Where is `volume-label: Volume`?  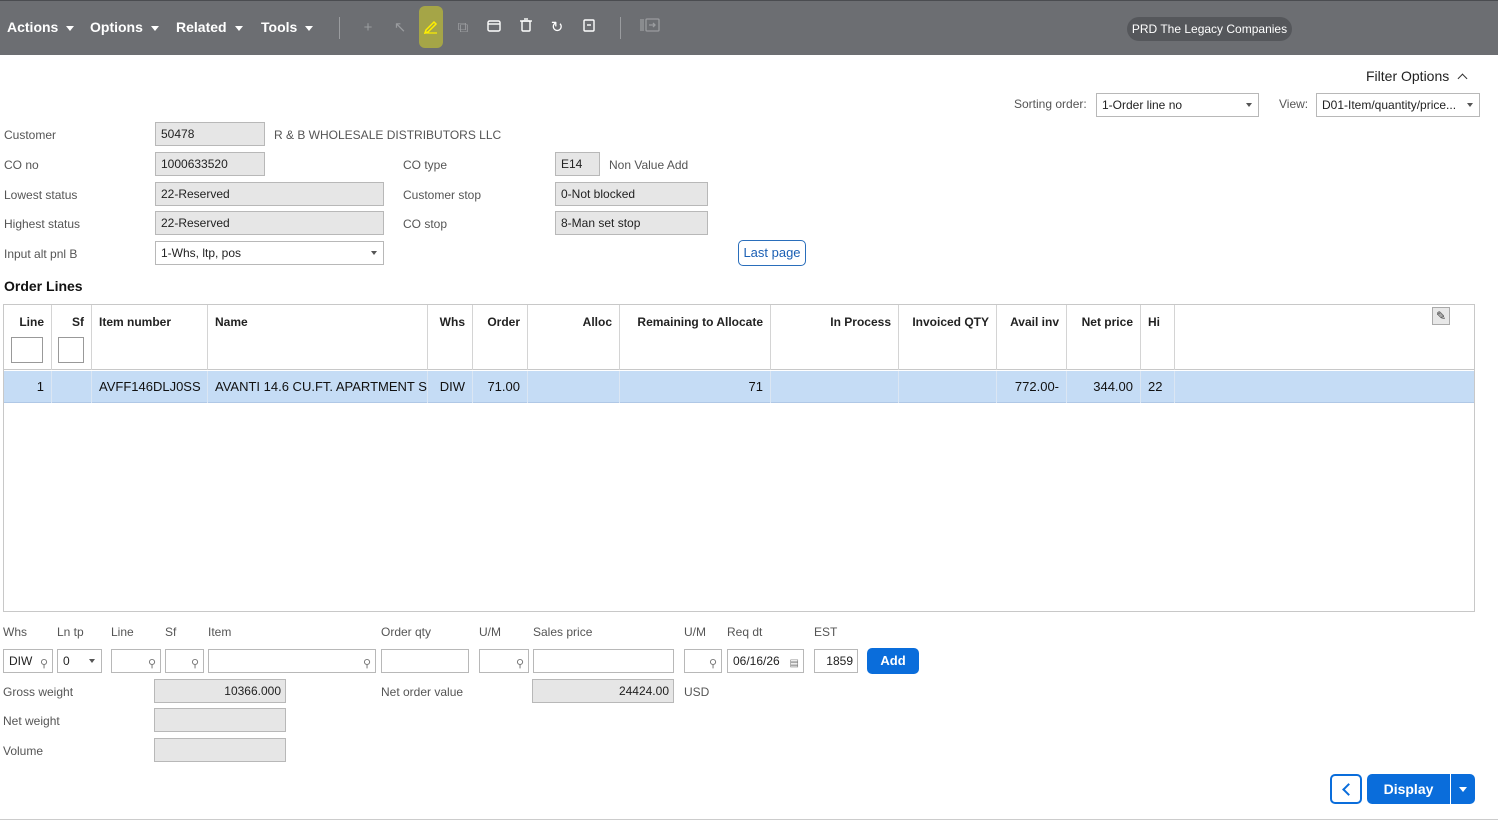 volume-label: Volume is located at coordinates (23, 751).